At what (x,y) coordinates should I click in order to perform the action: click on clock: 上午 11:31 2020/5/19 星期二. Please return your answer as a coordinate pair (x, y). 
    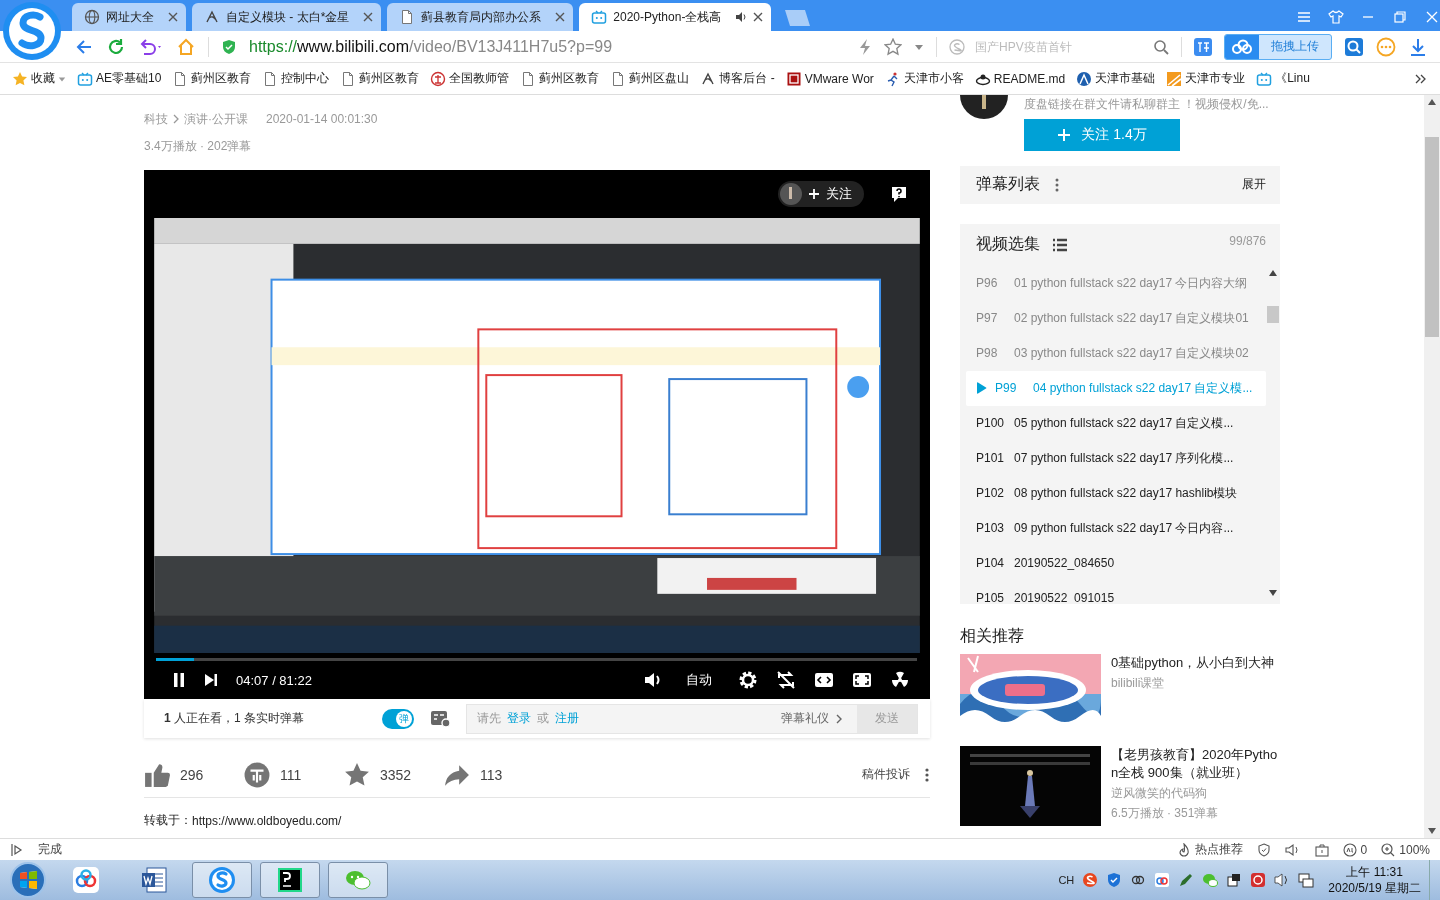
    Looking at the image, I should click on (1374, 880).